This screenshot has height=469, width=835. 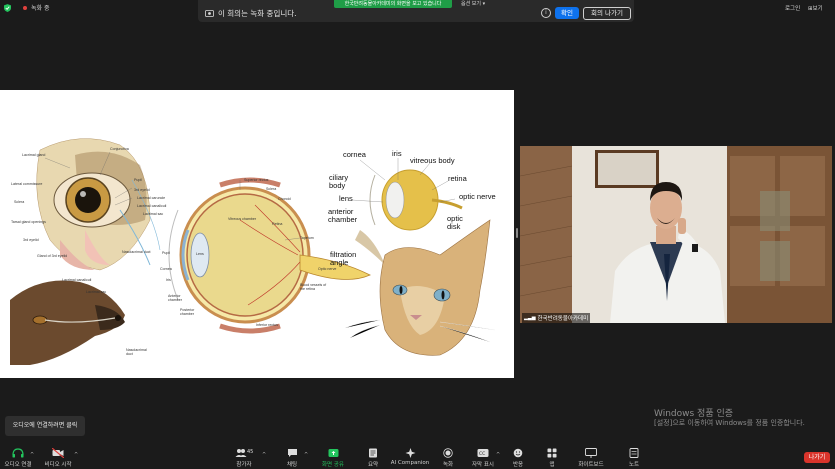 What do you see at coordinates (77, 280) in the screenshot?
I see `label-dh-lacrimal-canaliculi: Lacrimal canaliculi` at bounding box center [77, 280].